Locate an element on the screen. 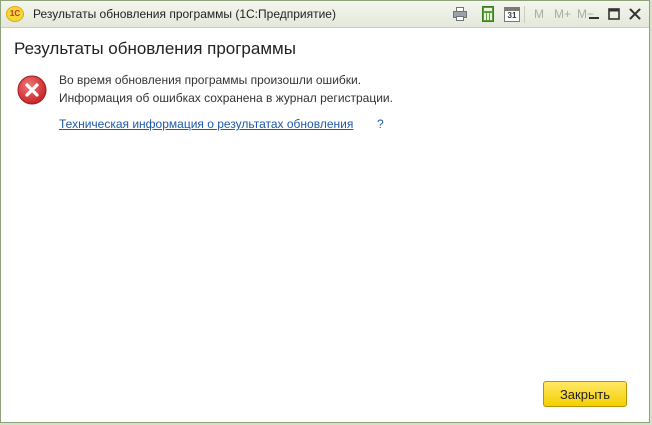 This screenshot has width=652, height=425. error-icon is located at coordinates (32, 90).